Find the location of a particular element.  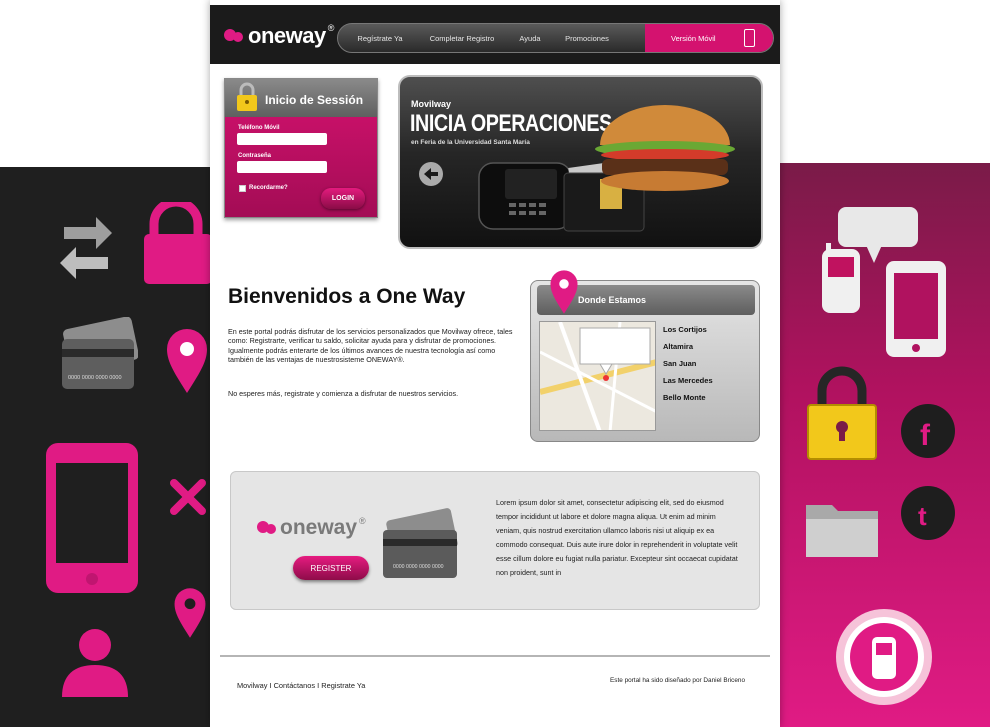

nav-item-registrate: Regístrate Ya is located at coordinates (380, 38).